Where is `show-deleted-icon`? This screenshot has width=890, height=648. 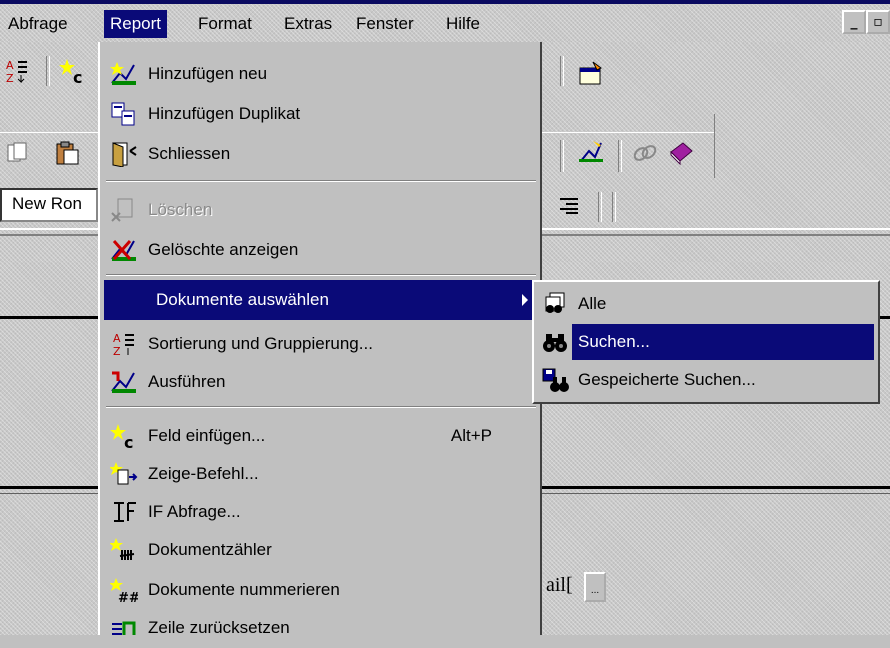 show-deleted-icon is located at coordinates (124, 250).